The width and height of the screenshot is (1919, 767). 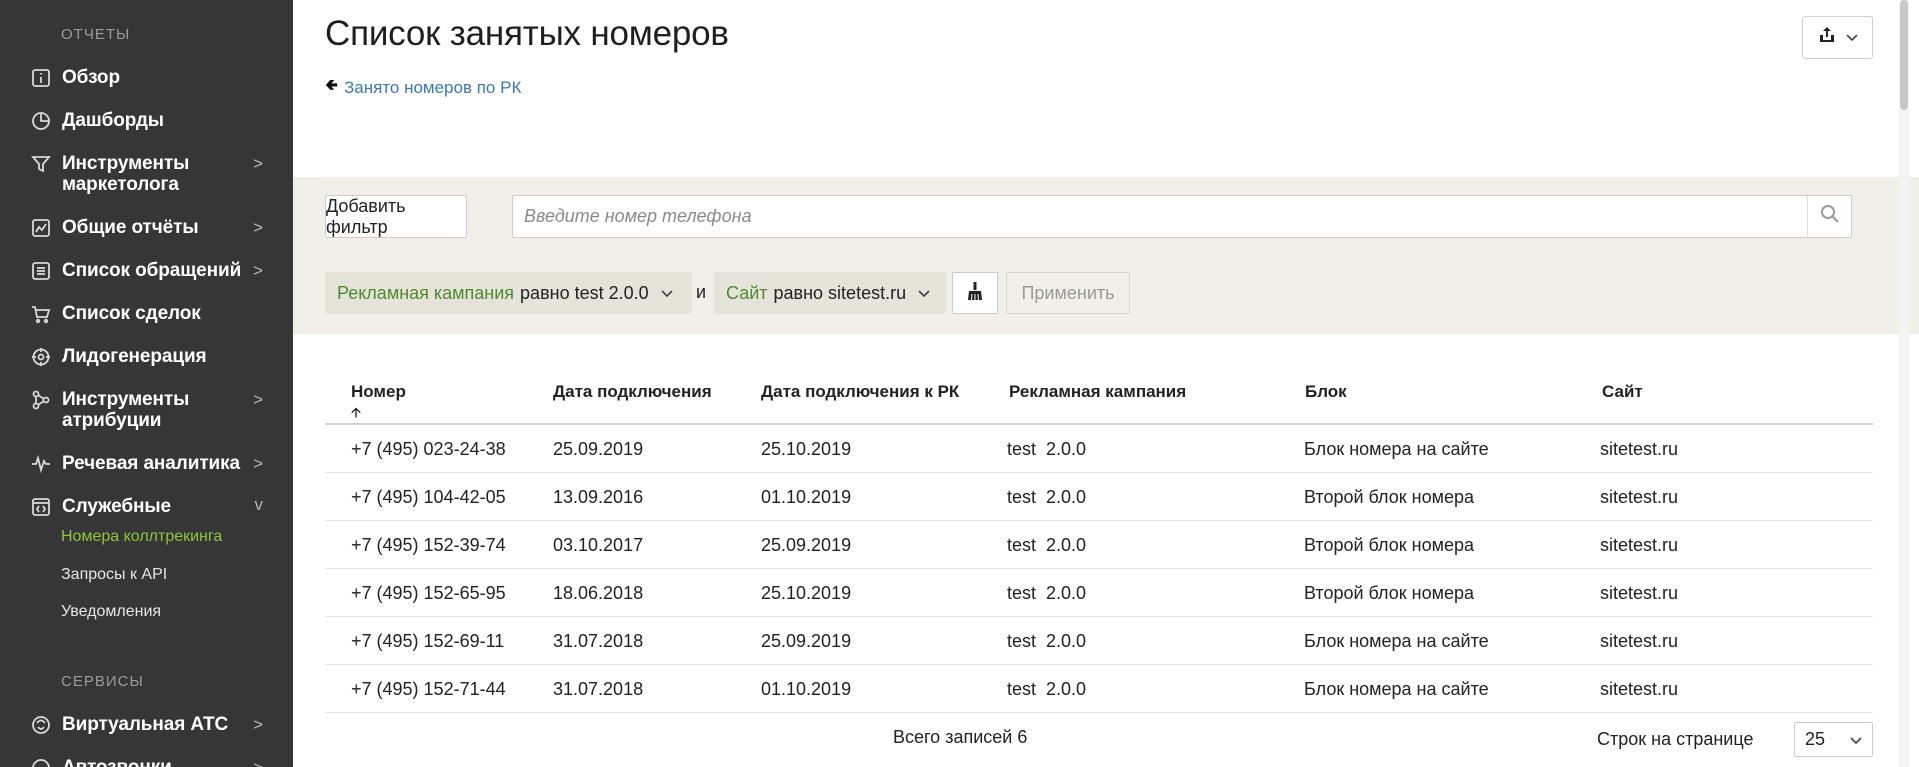 I want to click on search-icon, so click(x=1830, y=216).